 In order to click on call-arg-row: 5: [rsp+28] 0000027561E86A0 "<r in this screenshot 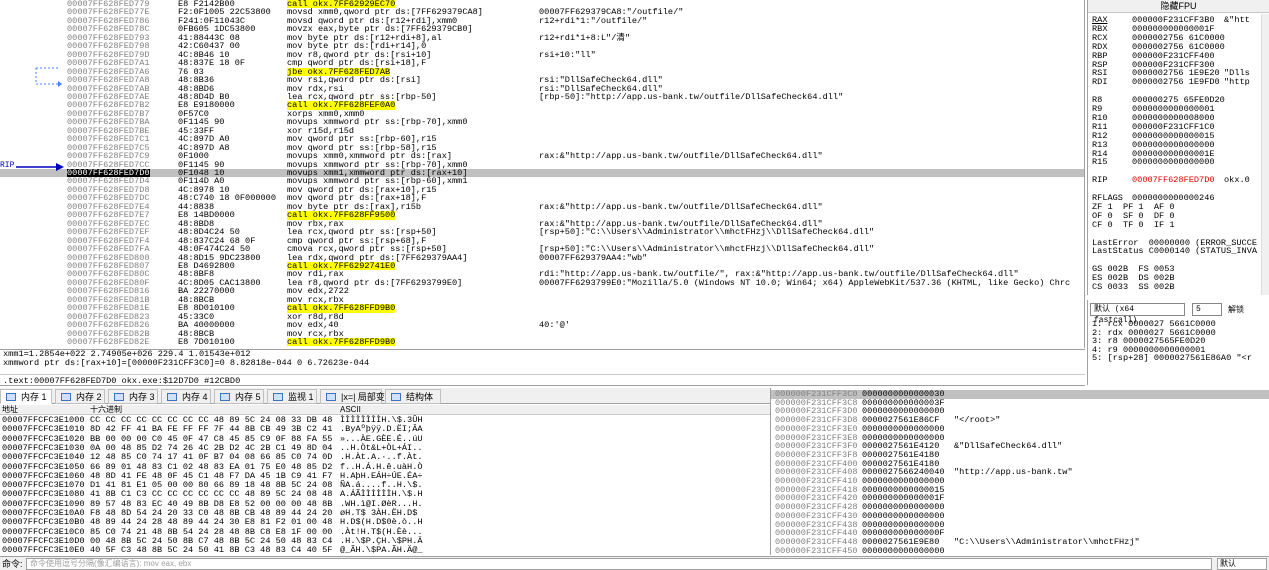, I will do `click(1172, 358)`.